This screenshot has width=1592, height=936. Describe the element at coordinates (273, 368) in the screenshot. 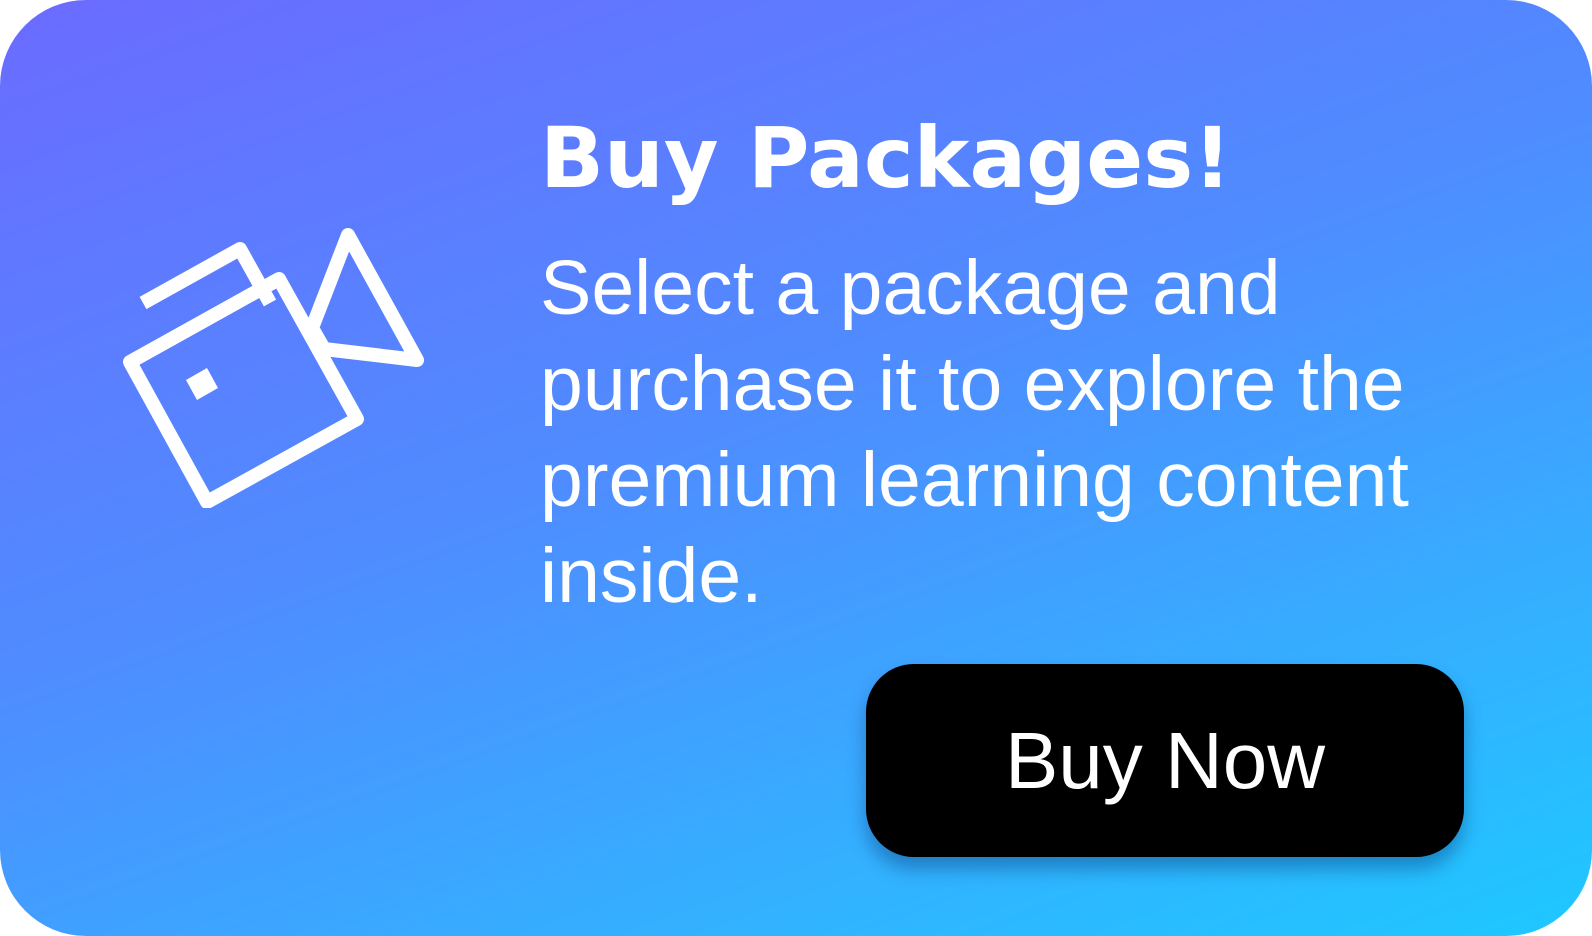

I see `film-camera-icon` at that location.